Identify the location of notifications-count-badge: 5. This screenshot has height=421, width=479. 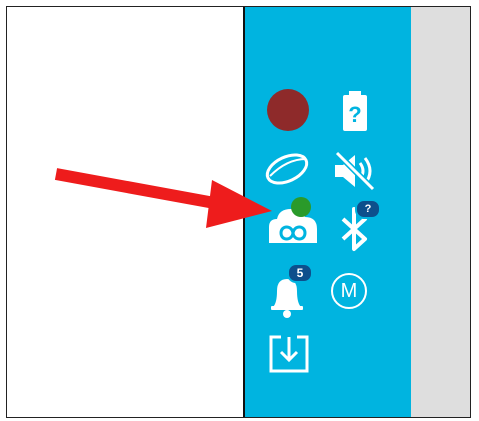
(300, 273).